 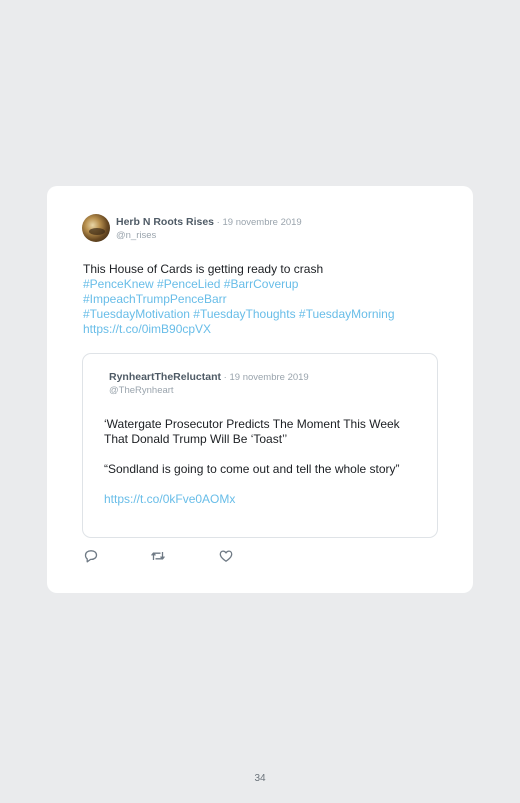 What do you see at coordinates (165, 377) in the screenshot?
I see `quoted-author-name: RynheartTheReluctant` at bounding box center [165, 377].